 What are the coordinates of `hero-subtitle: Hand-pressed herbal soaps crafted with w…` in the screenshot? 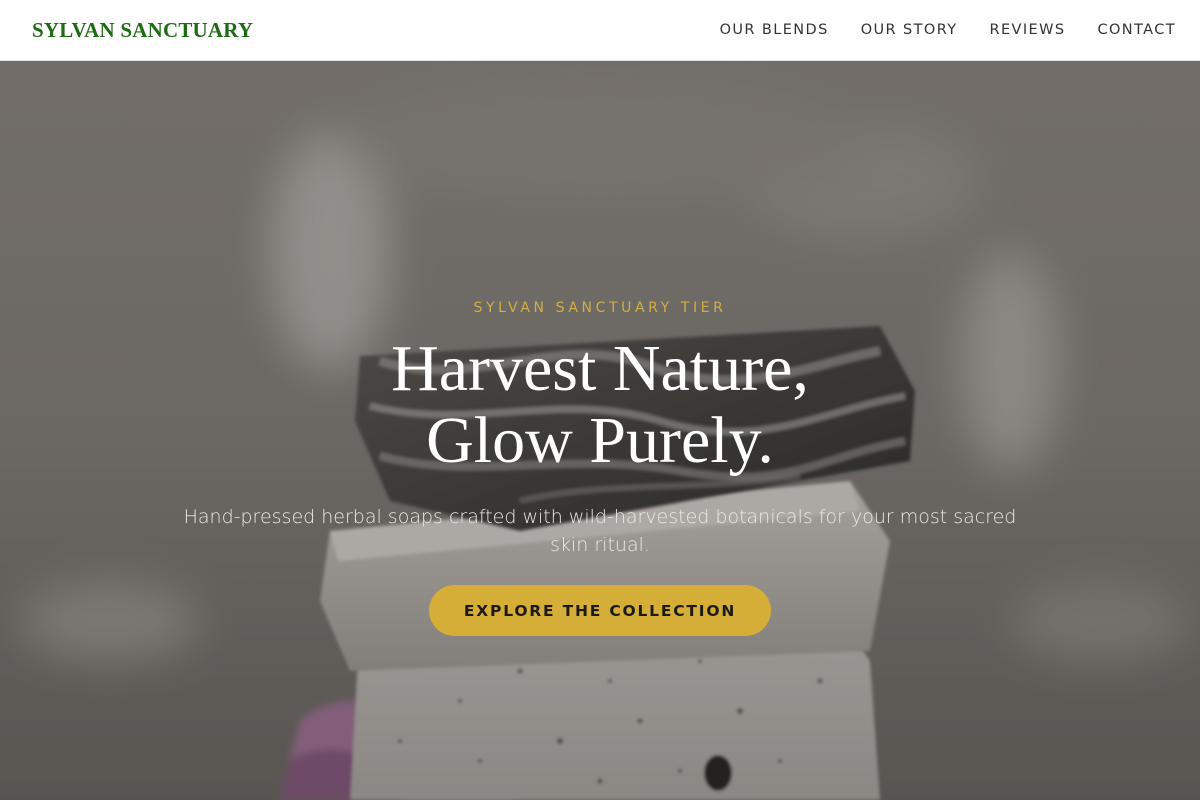 It's located at (600, 531).